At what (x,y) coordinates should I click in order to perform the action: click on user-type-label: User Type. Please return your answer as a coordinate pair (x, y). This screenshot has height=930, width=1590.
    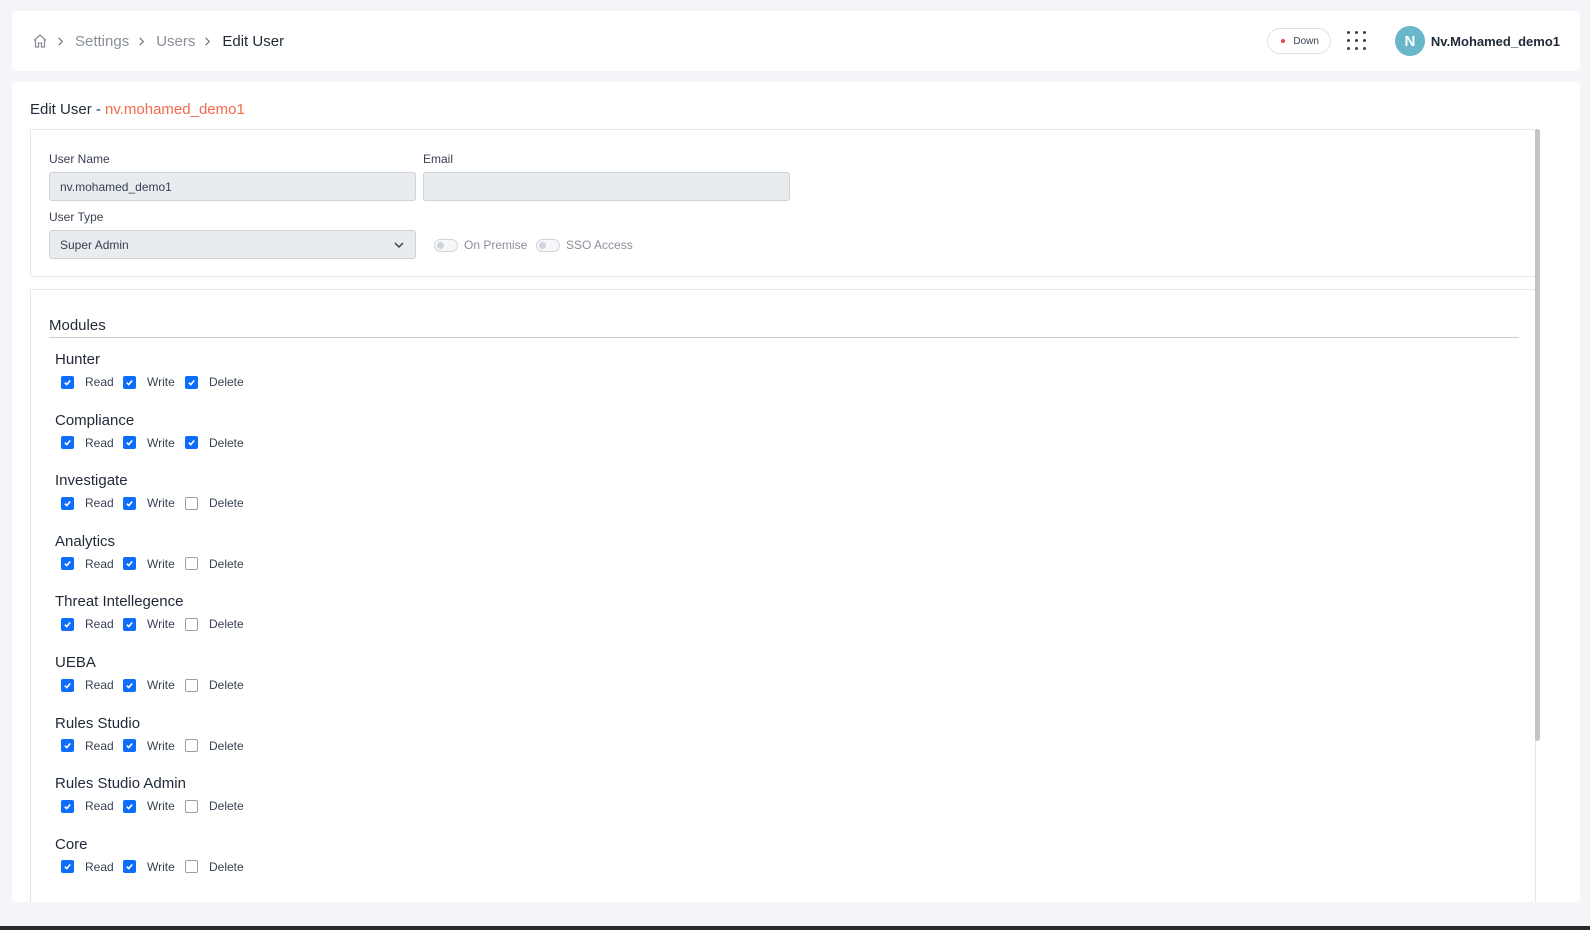
    Looking at the image, I should click on (76, 217).